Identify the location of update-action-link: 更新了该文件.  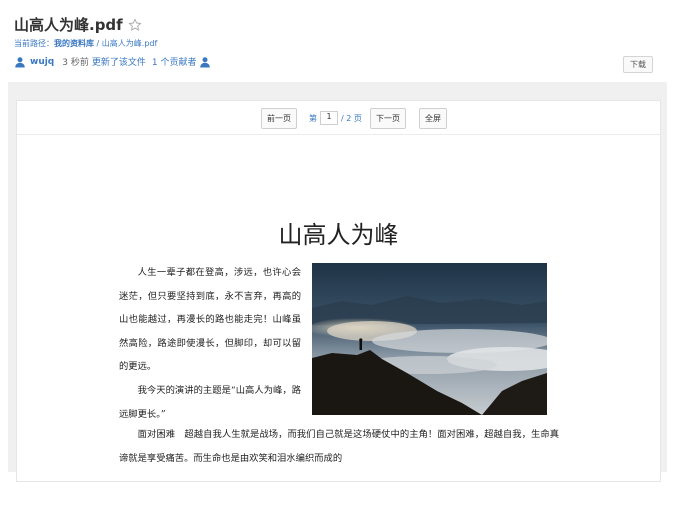
(119, 61).